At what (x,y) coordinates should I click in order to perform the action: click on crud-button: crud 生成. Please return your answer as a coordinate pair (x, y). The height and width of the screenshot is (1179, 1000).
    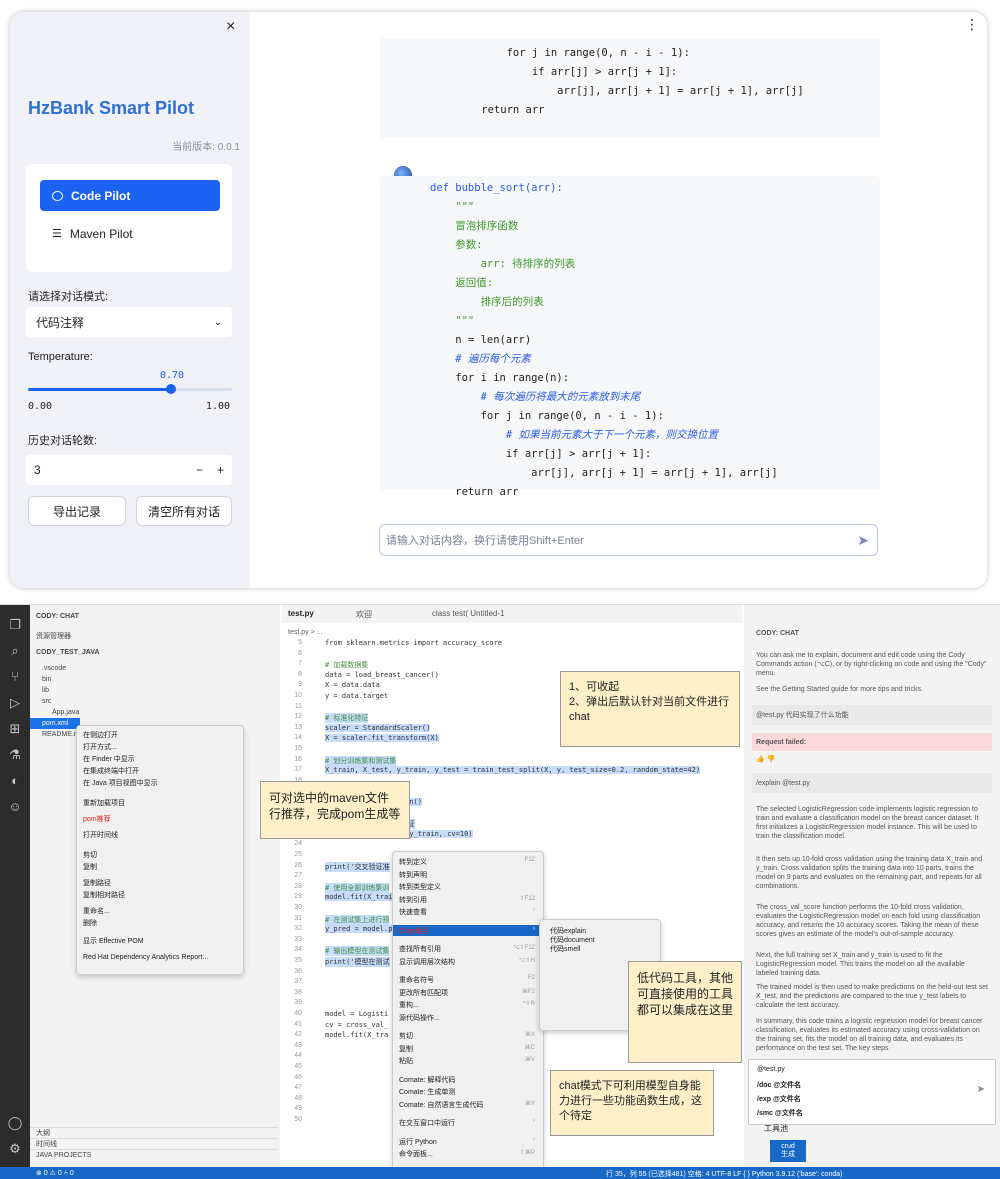
    Looking at the image, I should click on (788, 1151).